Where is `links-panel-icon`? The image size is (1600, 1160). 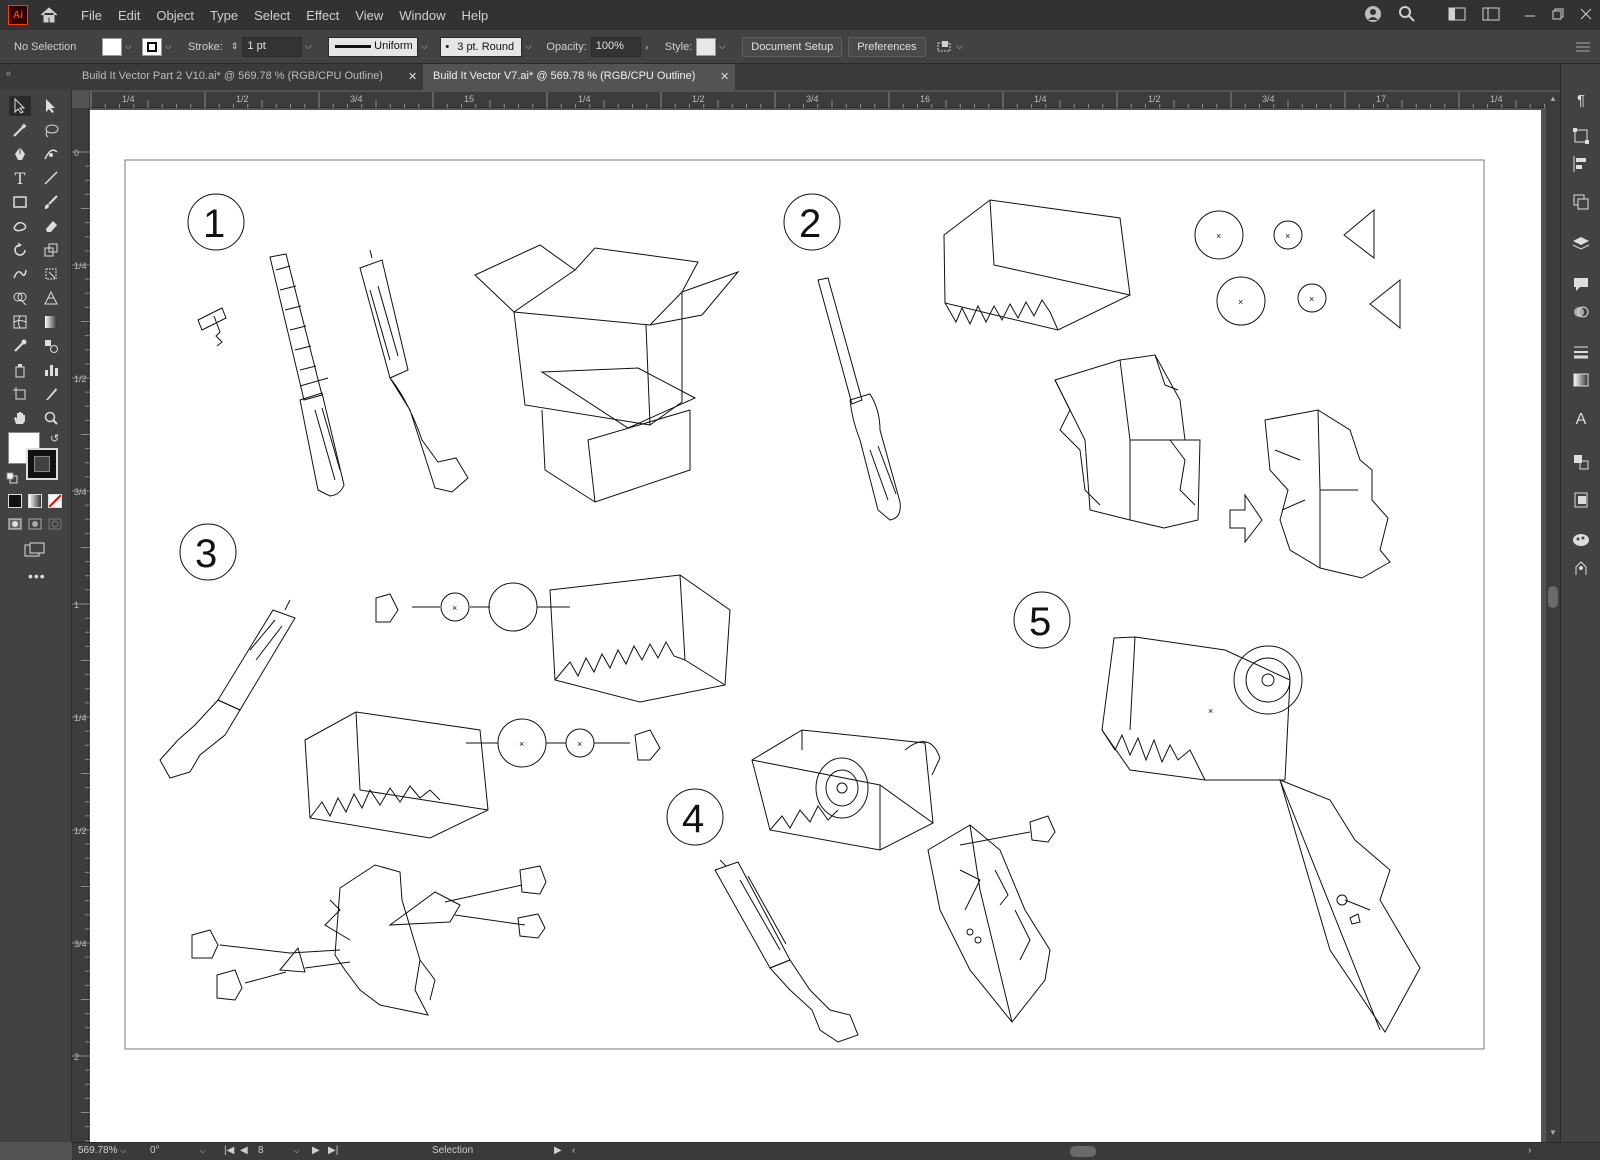 links-panel-icon is located at coordinates (1581, 500).